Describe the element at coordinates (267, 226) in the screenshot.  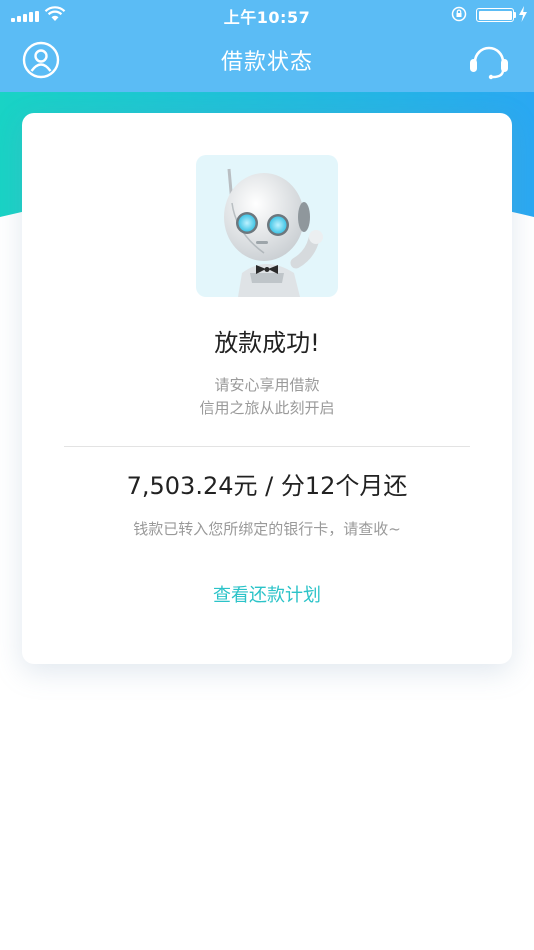
I see `robot-illustration` at that location.